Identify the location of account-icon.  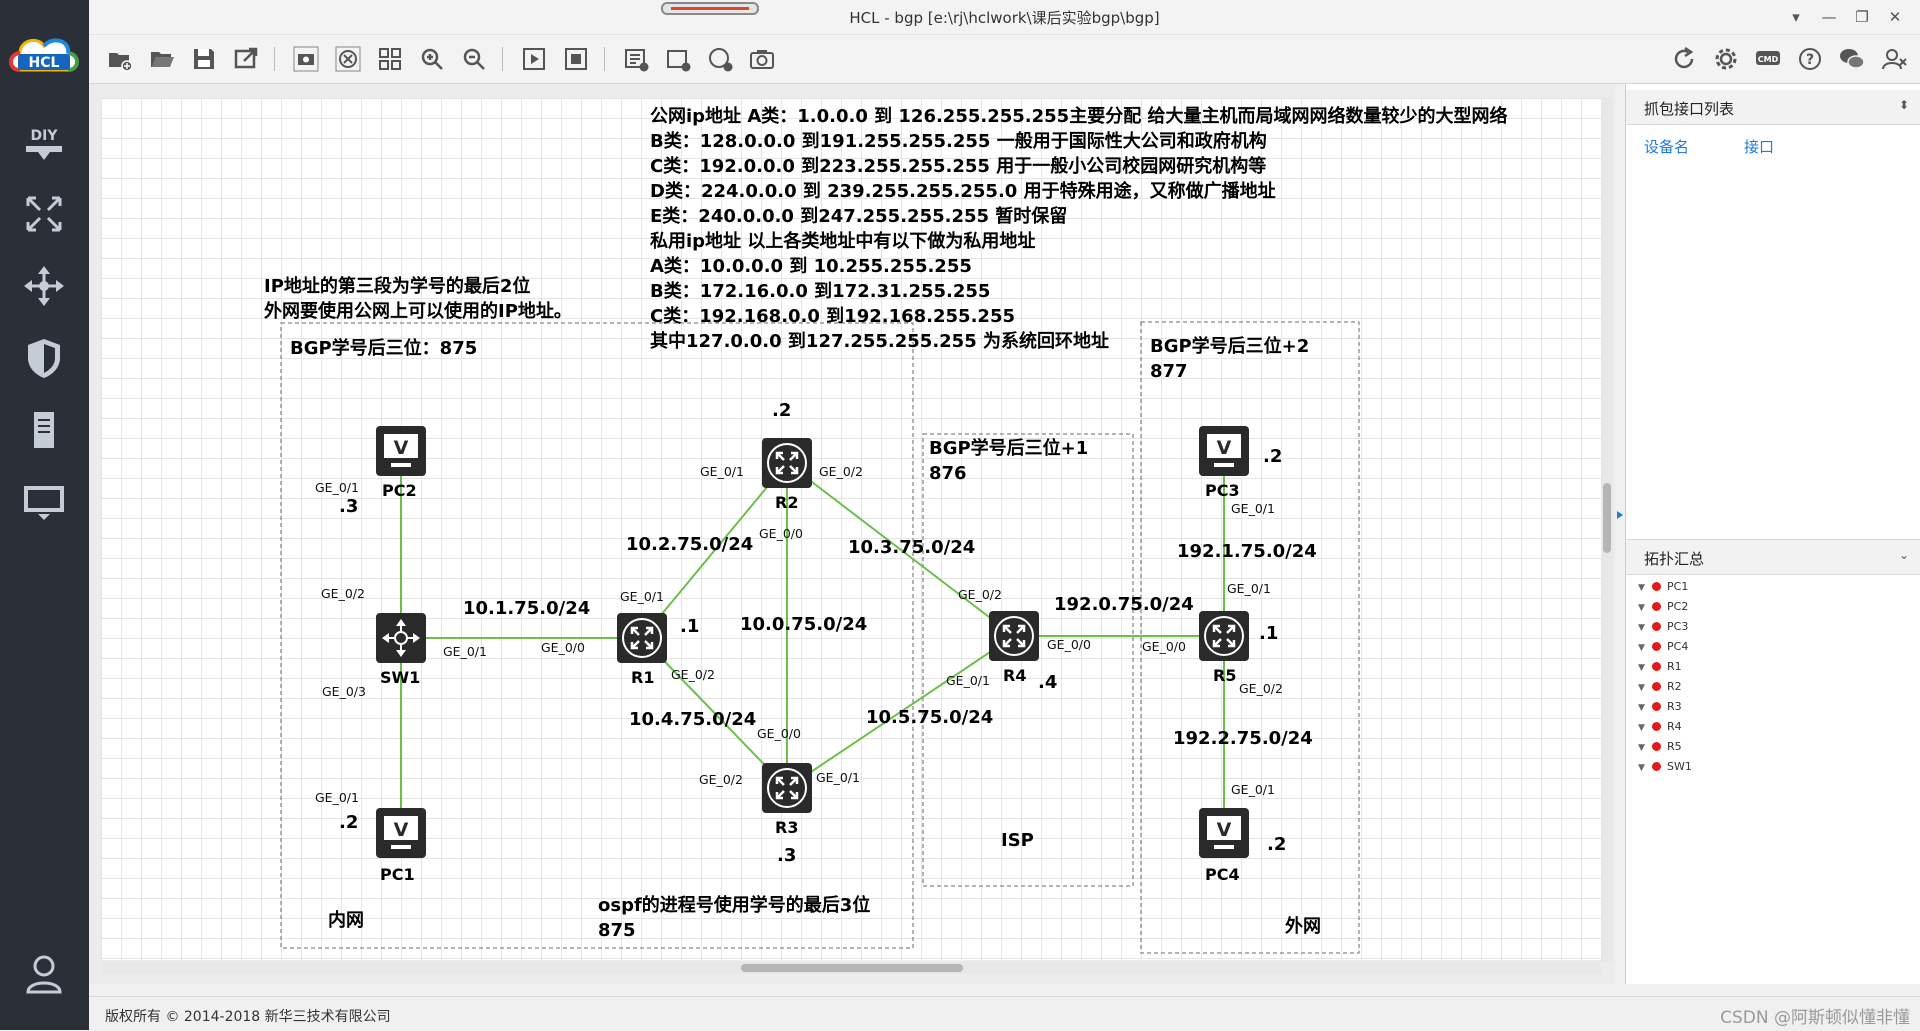
(1894, 59).